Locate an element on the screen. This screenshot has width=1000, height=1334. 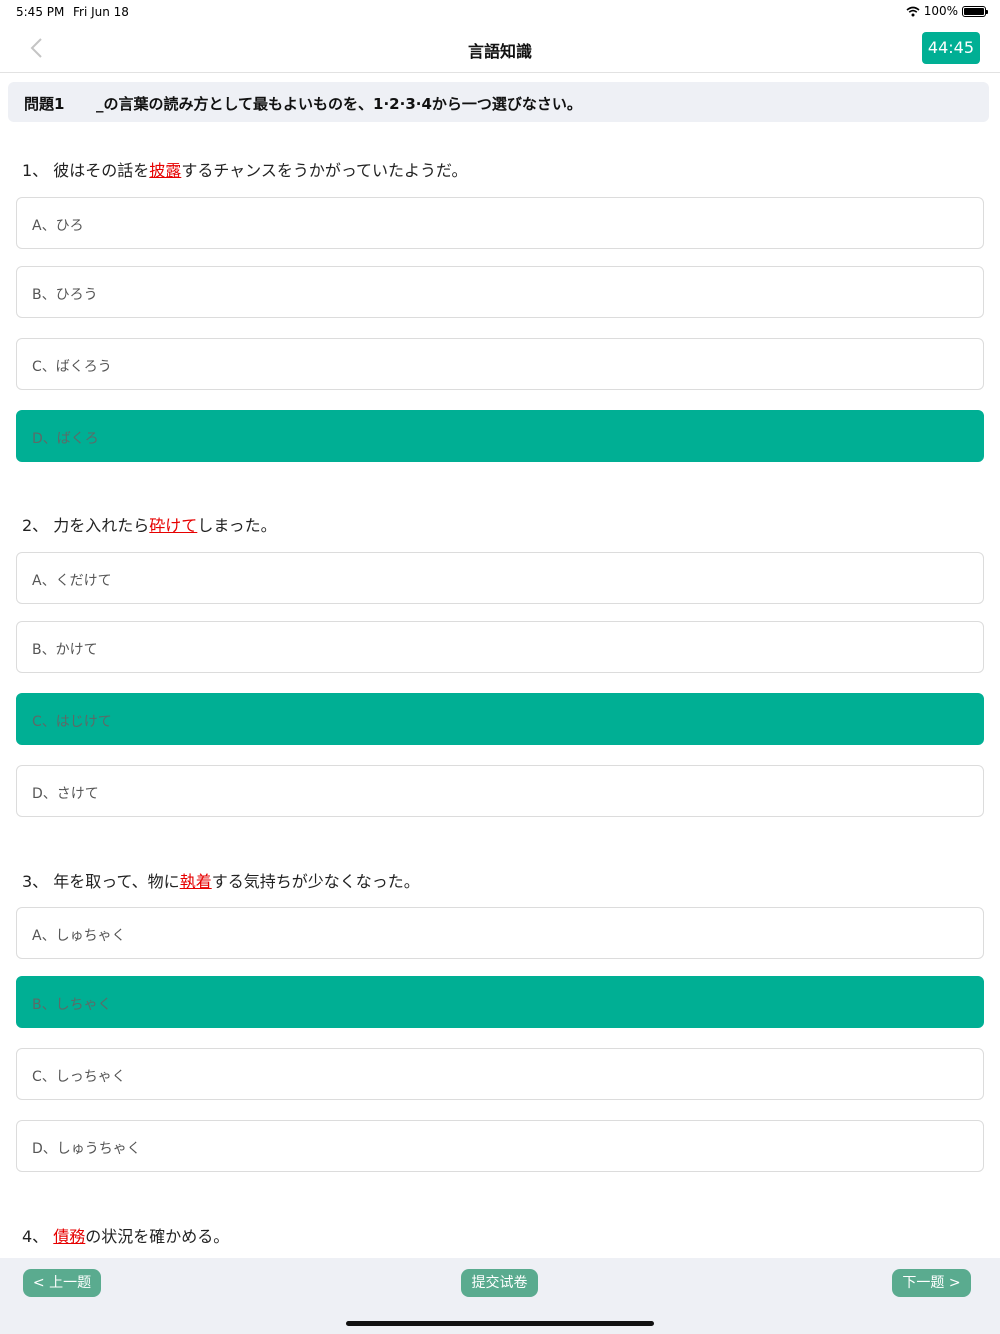
submit-exam-button: 提交试卷 is located at coordinates (499, 1283).